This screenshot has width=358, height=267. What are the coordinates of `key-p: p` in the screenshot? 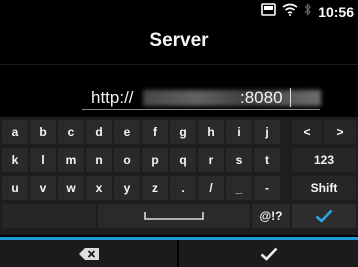 It's located at (155, 160).